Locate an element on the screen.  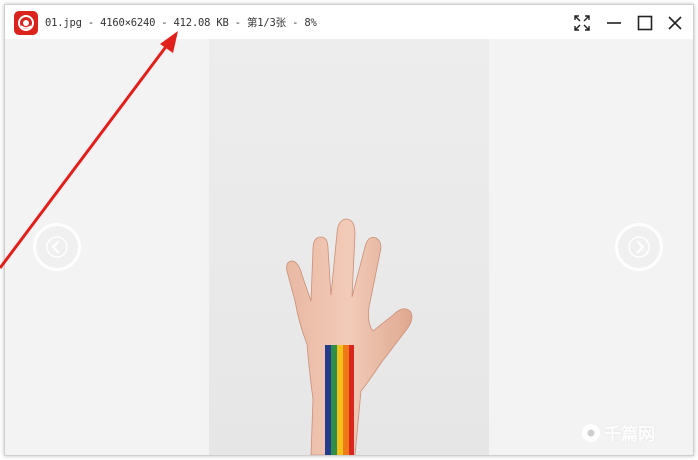
fullscreen-icon is located at coordinates (582, 23).